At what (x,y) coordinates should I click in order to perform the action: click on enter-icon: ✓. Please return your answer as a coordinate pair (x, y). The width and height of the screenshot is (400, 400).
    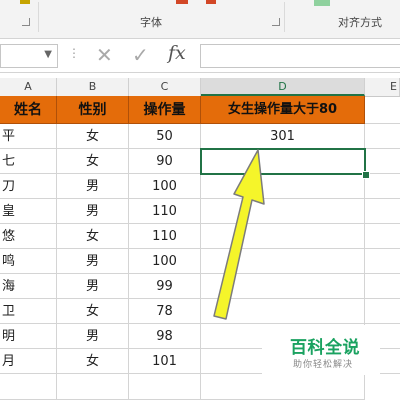
    Looking at the image, I should click on (140, 55).